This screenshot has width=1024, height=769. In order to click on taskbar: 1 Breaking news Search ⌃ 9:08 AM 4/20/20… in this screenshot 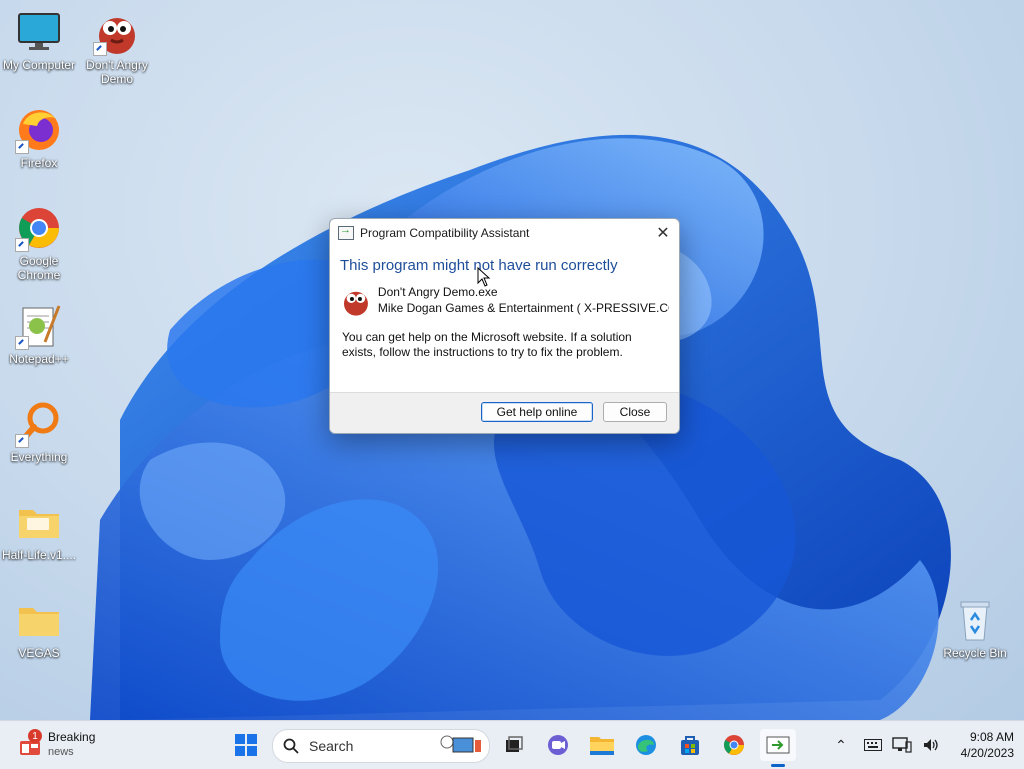, I will do `click(512, 744)`.